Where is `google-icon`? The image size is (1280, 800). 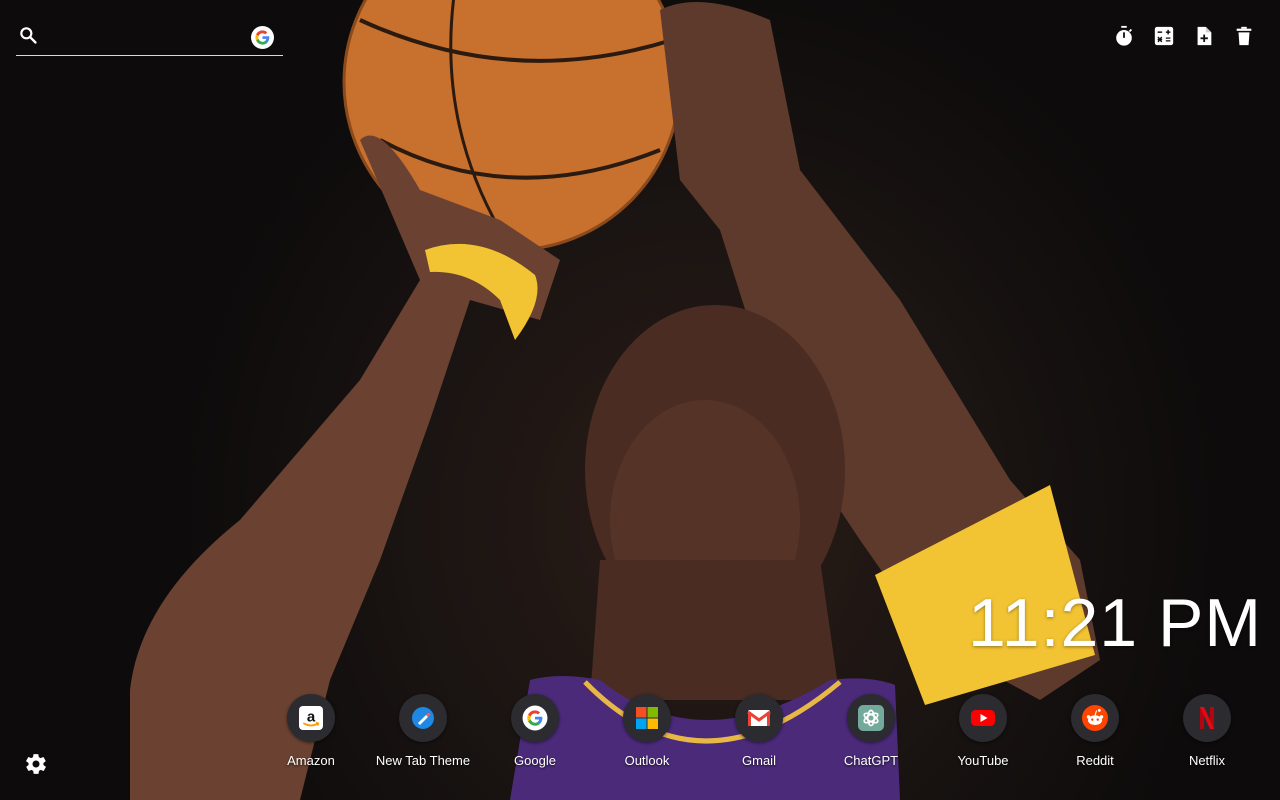 google-icon is located at coordinates (535, 718).